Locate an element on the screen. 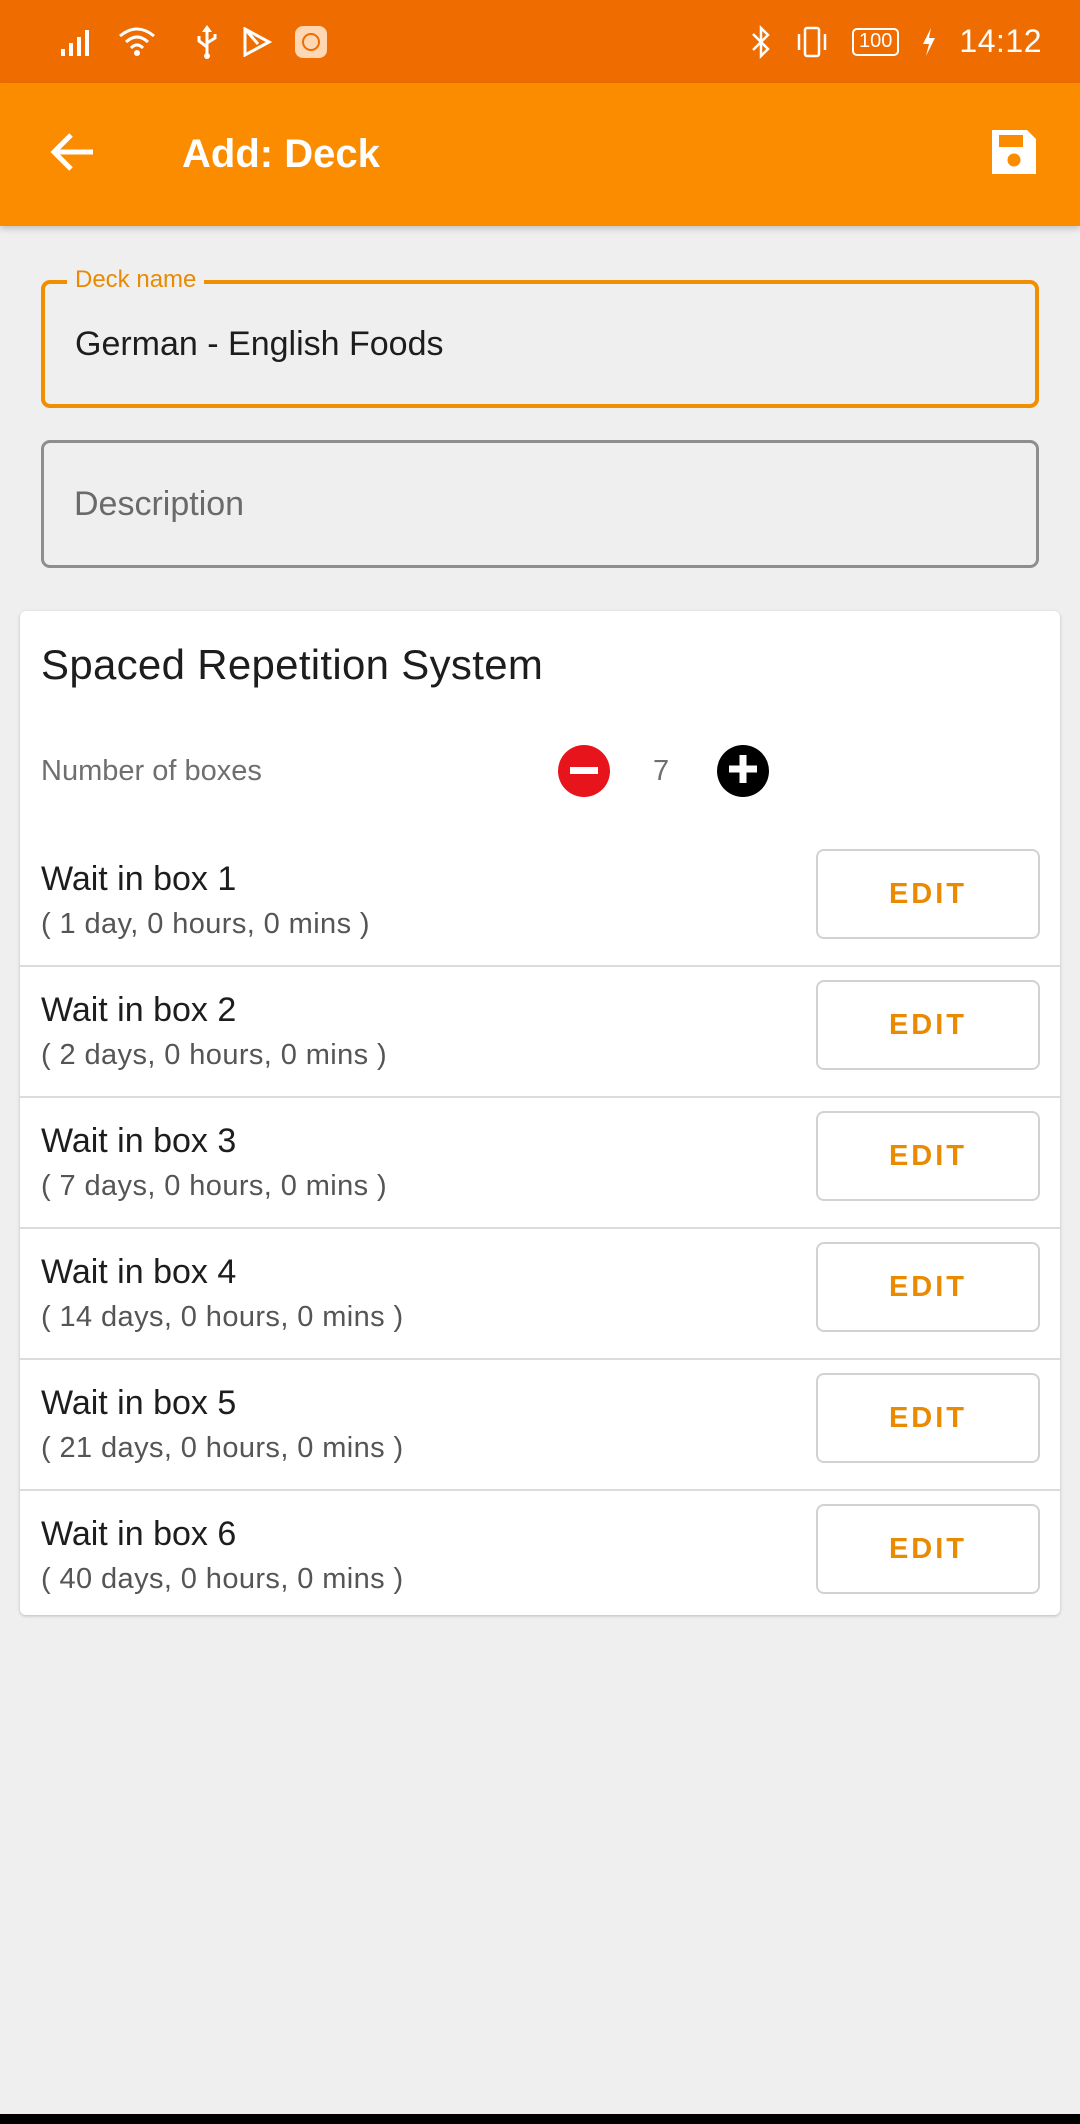 This screenshot has height=2124, width=1080. navigation-bar is located at coordinates (540, 2119).